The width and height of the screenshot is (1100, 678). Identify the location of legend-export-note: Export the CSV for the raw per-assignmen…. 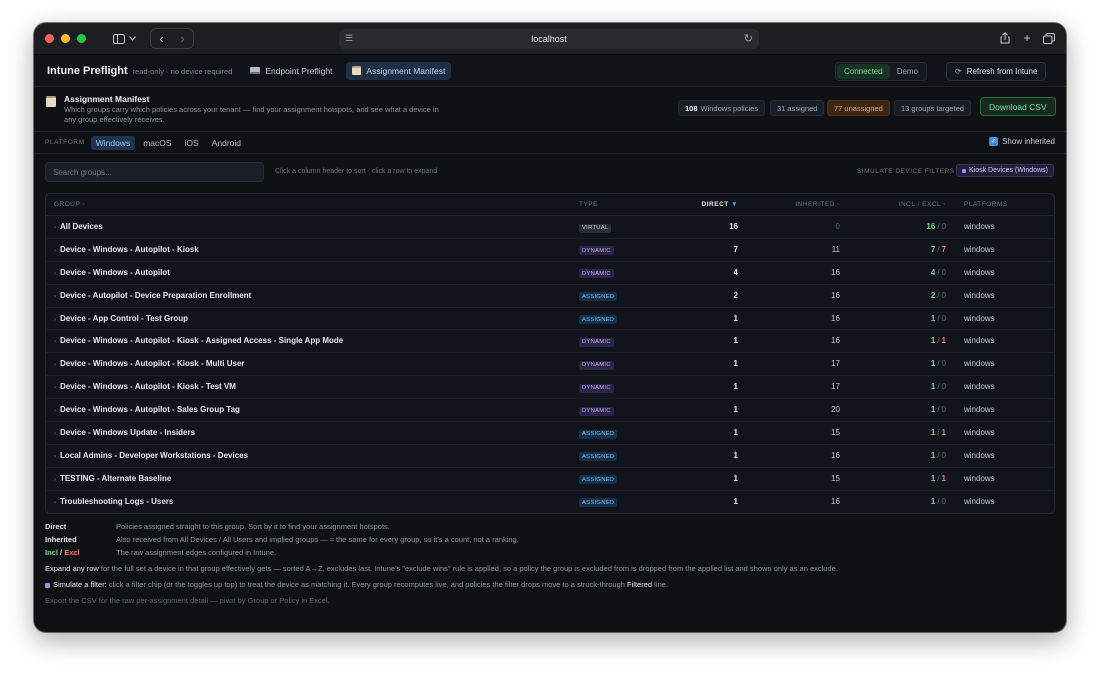
(187, 600).